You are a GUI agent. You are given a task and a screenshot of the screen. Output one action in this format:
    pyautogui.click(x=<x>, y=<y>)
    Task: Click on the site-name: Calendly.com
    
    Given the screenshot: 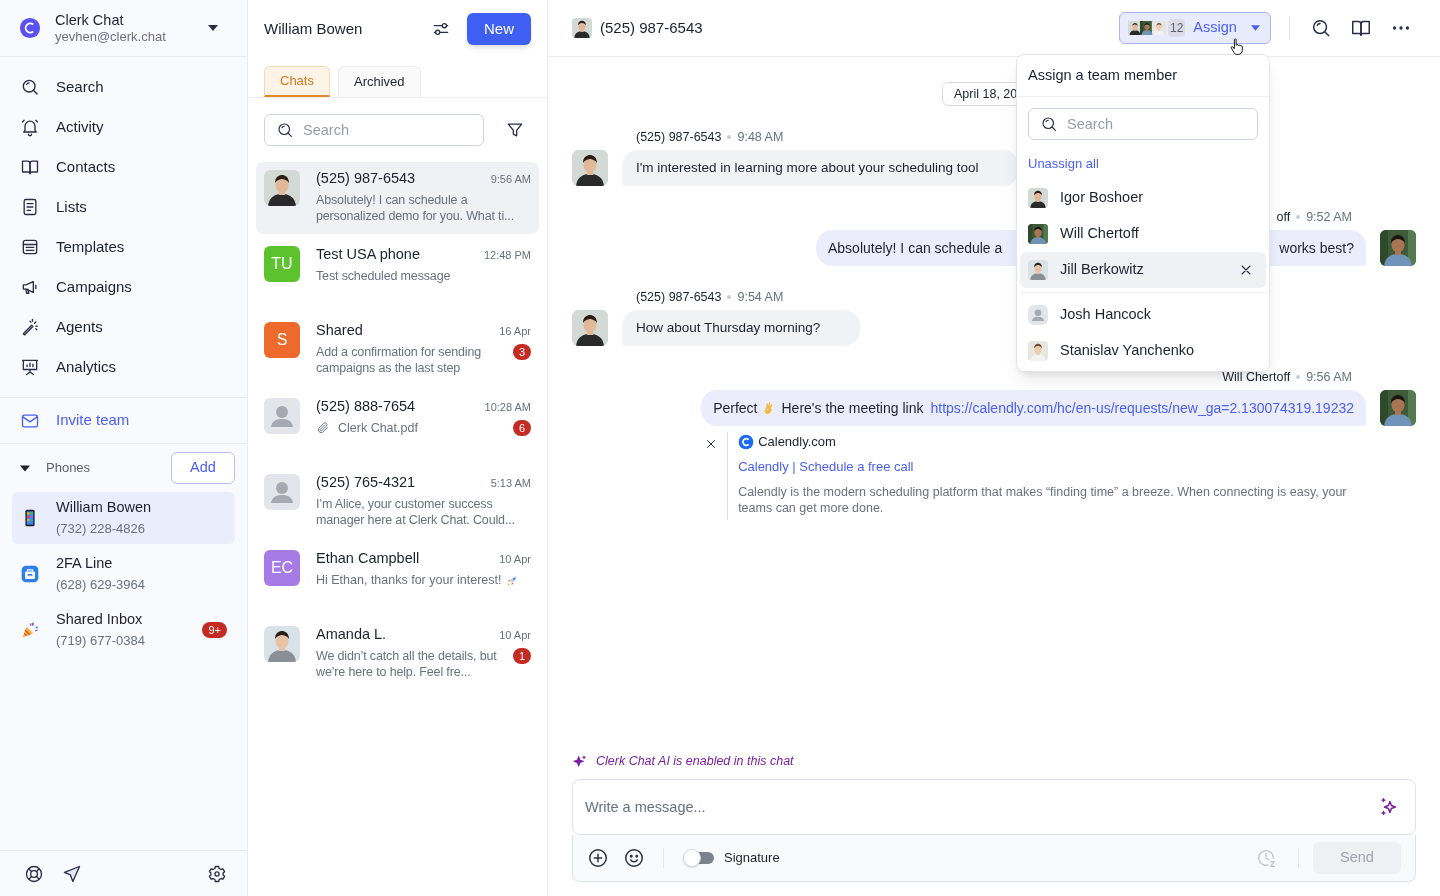 What is the action you would take?
    pyautogui.click(x=797, y=442)
    